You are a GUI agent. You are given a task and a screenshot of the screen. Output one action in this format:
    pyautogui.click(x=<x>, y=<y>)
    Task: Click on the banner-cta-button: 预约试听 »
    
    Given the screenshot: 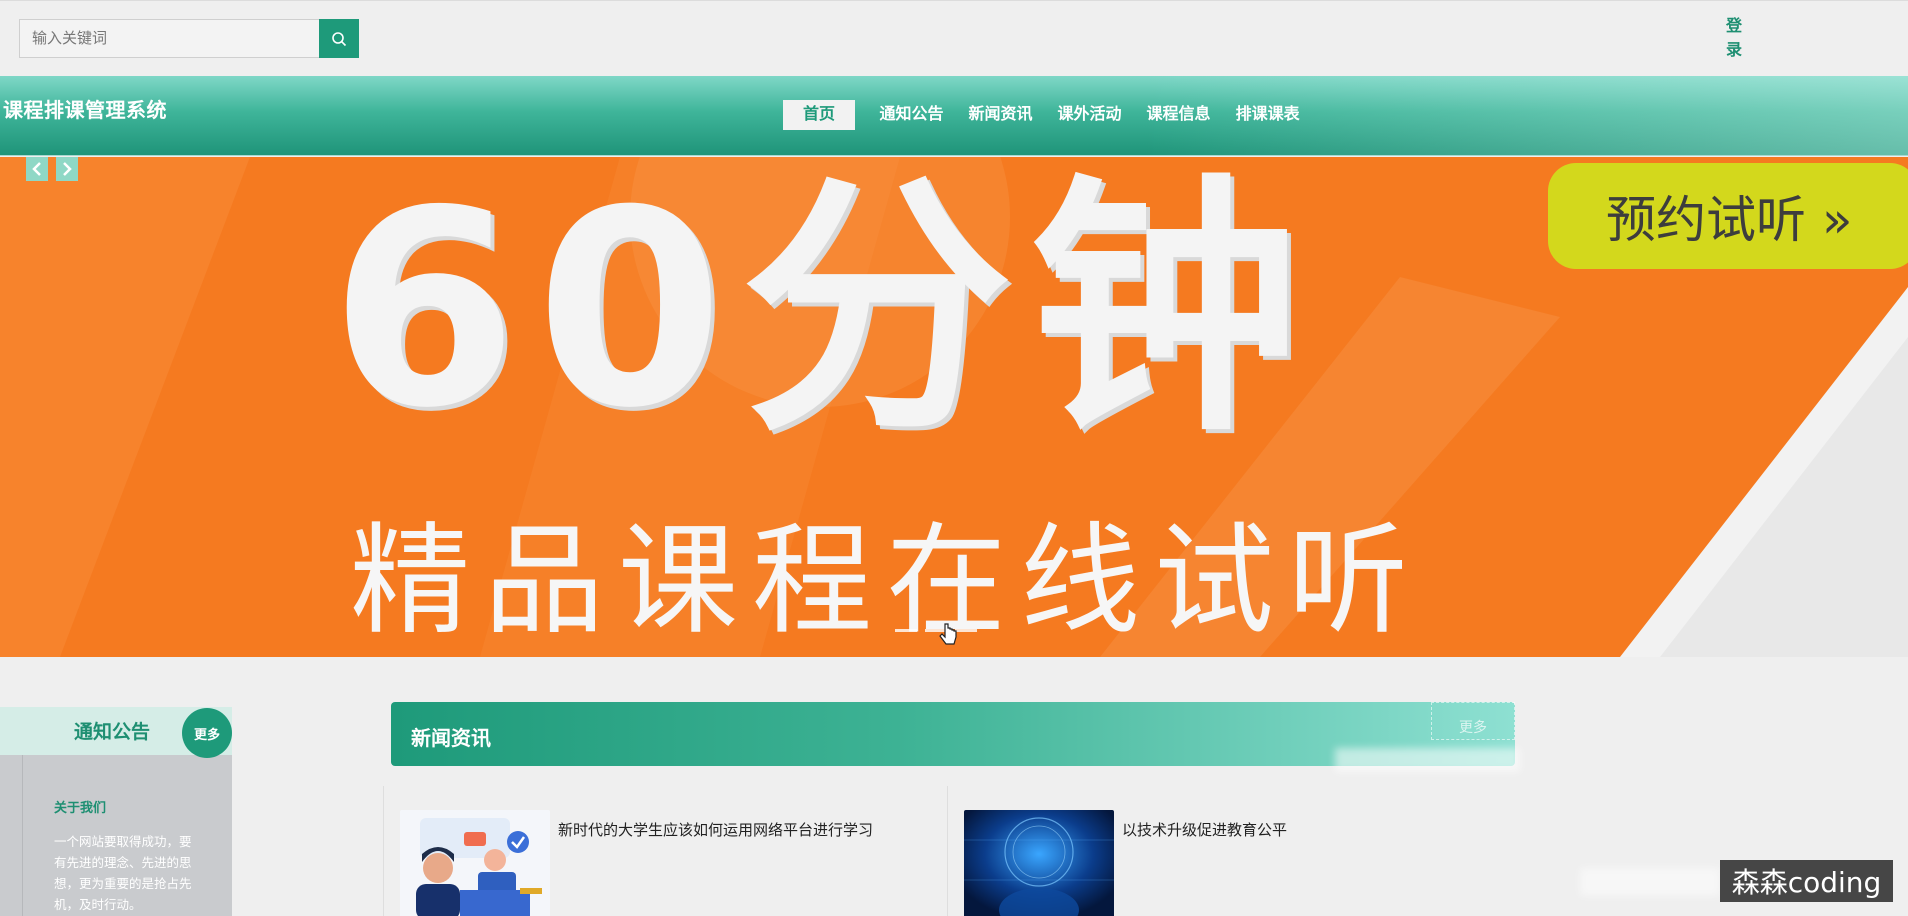 What is the action you would take?
    pyautogui.click(x=1728, y=216)
    